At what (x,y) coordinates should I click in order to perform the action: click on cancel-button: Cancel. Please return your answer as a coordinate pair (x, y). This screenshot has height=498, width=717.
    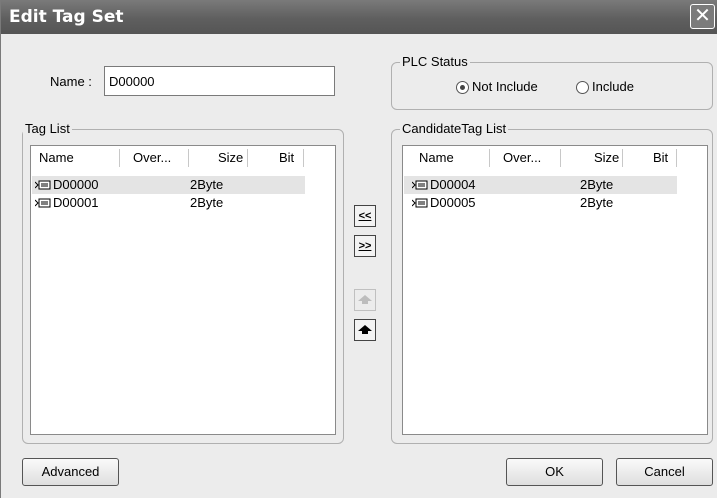
    Looking at the image, I should click on (664, 472).